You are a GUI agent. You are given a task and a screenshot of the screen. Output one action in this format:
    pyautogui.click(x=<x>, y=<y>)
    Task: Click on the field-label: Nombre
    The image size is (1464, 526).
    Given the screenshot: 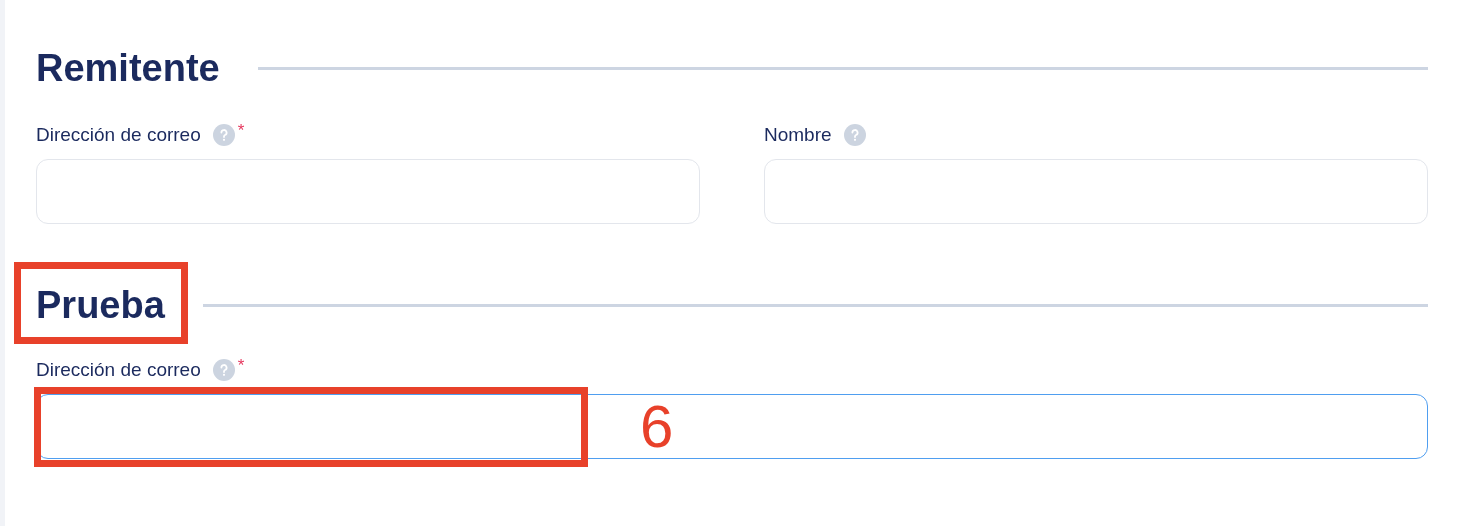 What is the action you would take?
    pyautogui.click(x=798, y=135)
    